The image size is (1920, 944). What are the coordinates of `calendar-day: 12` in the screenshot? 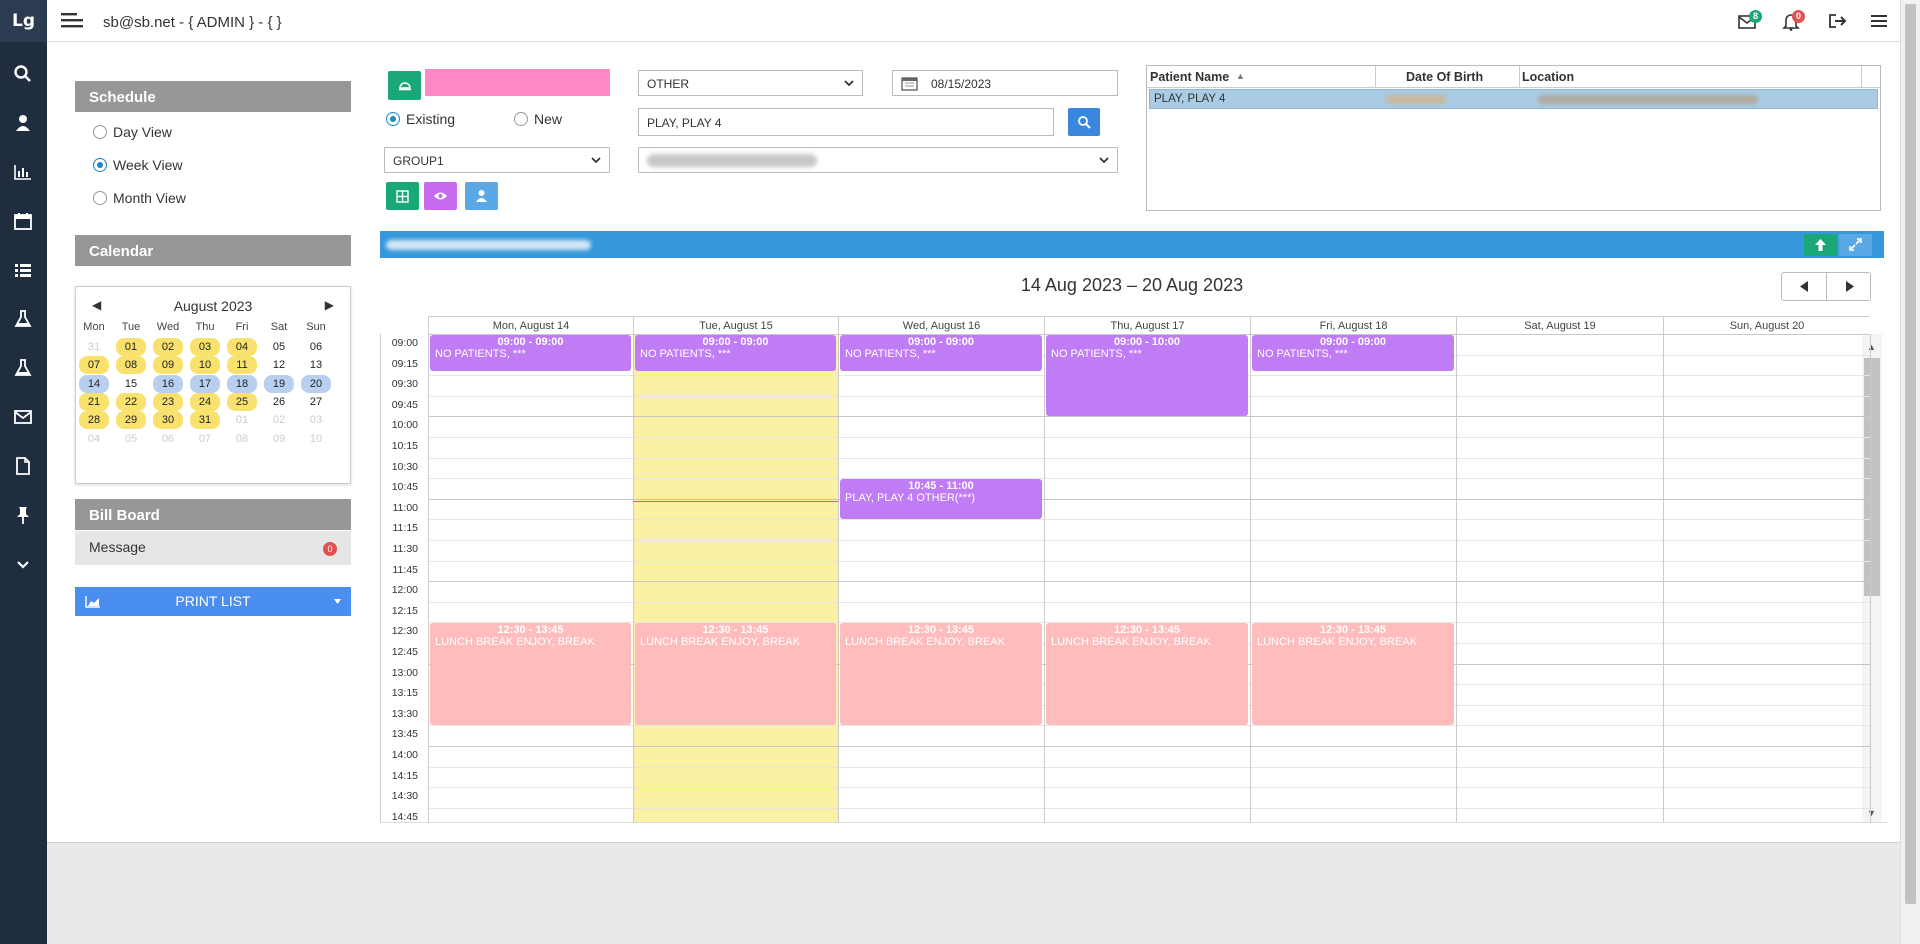 It's located at (279, 365).